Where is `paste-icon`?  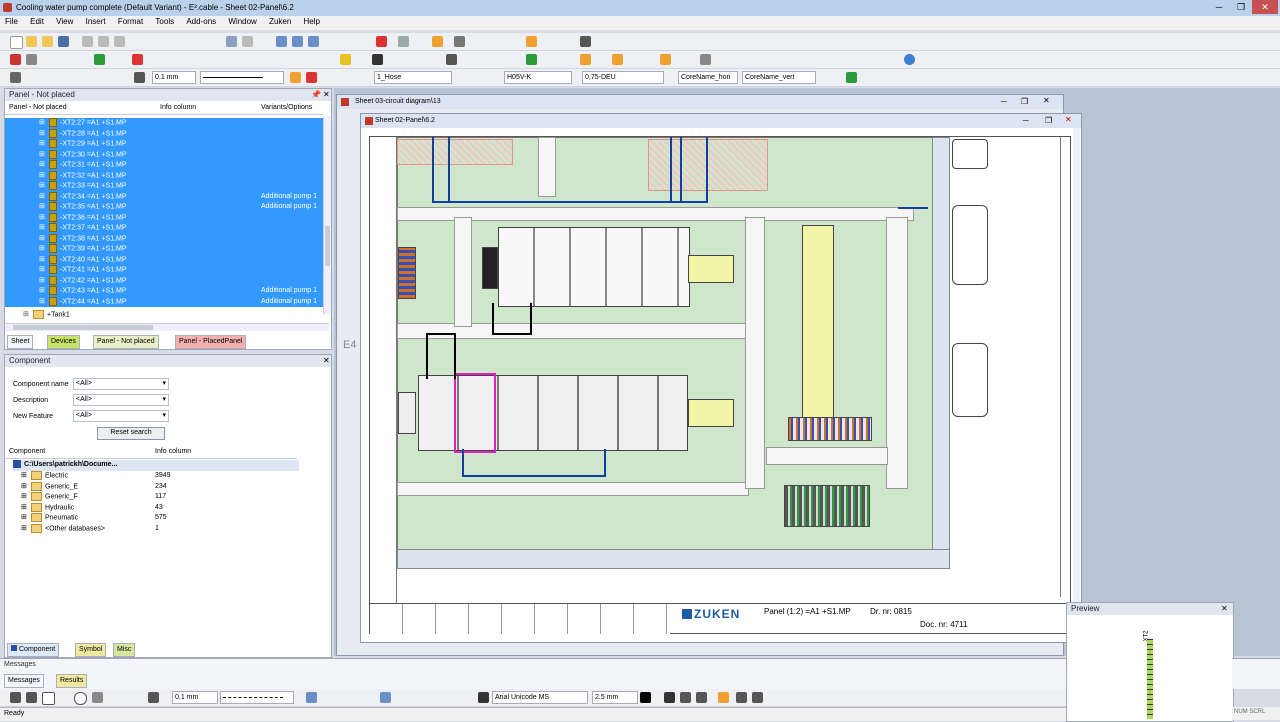 paste-icon is located at coordinates (119, 41).